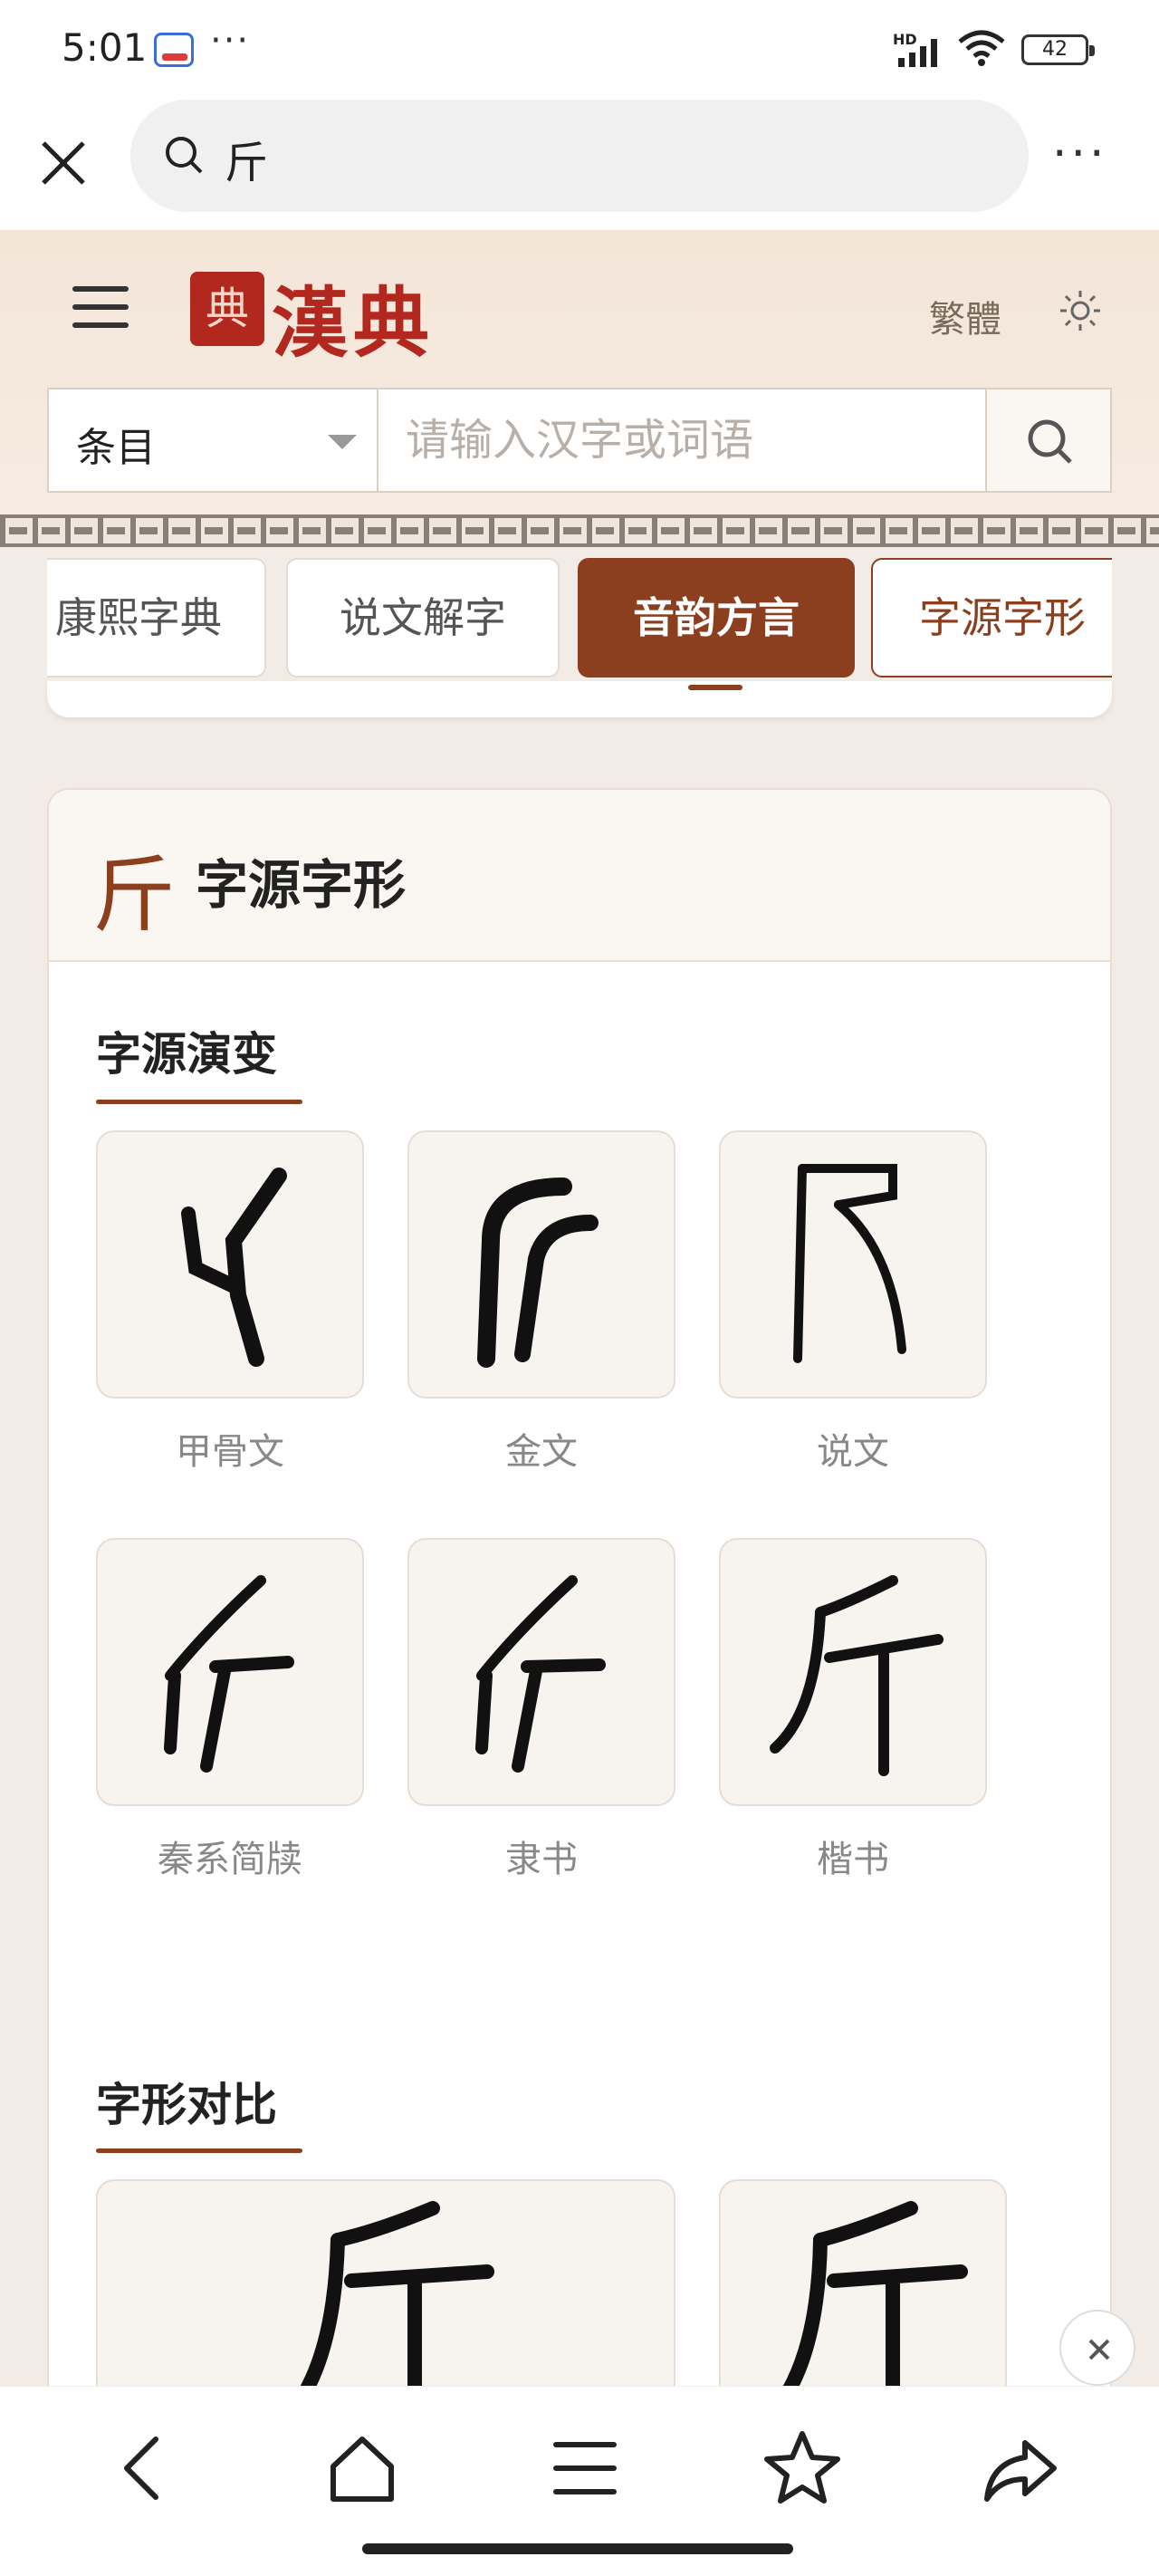  What do you see at coordinates (579, 699) in the screenshot?
I see `tabs-panel-edge` at bounding box center [579, 699].